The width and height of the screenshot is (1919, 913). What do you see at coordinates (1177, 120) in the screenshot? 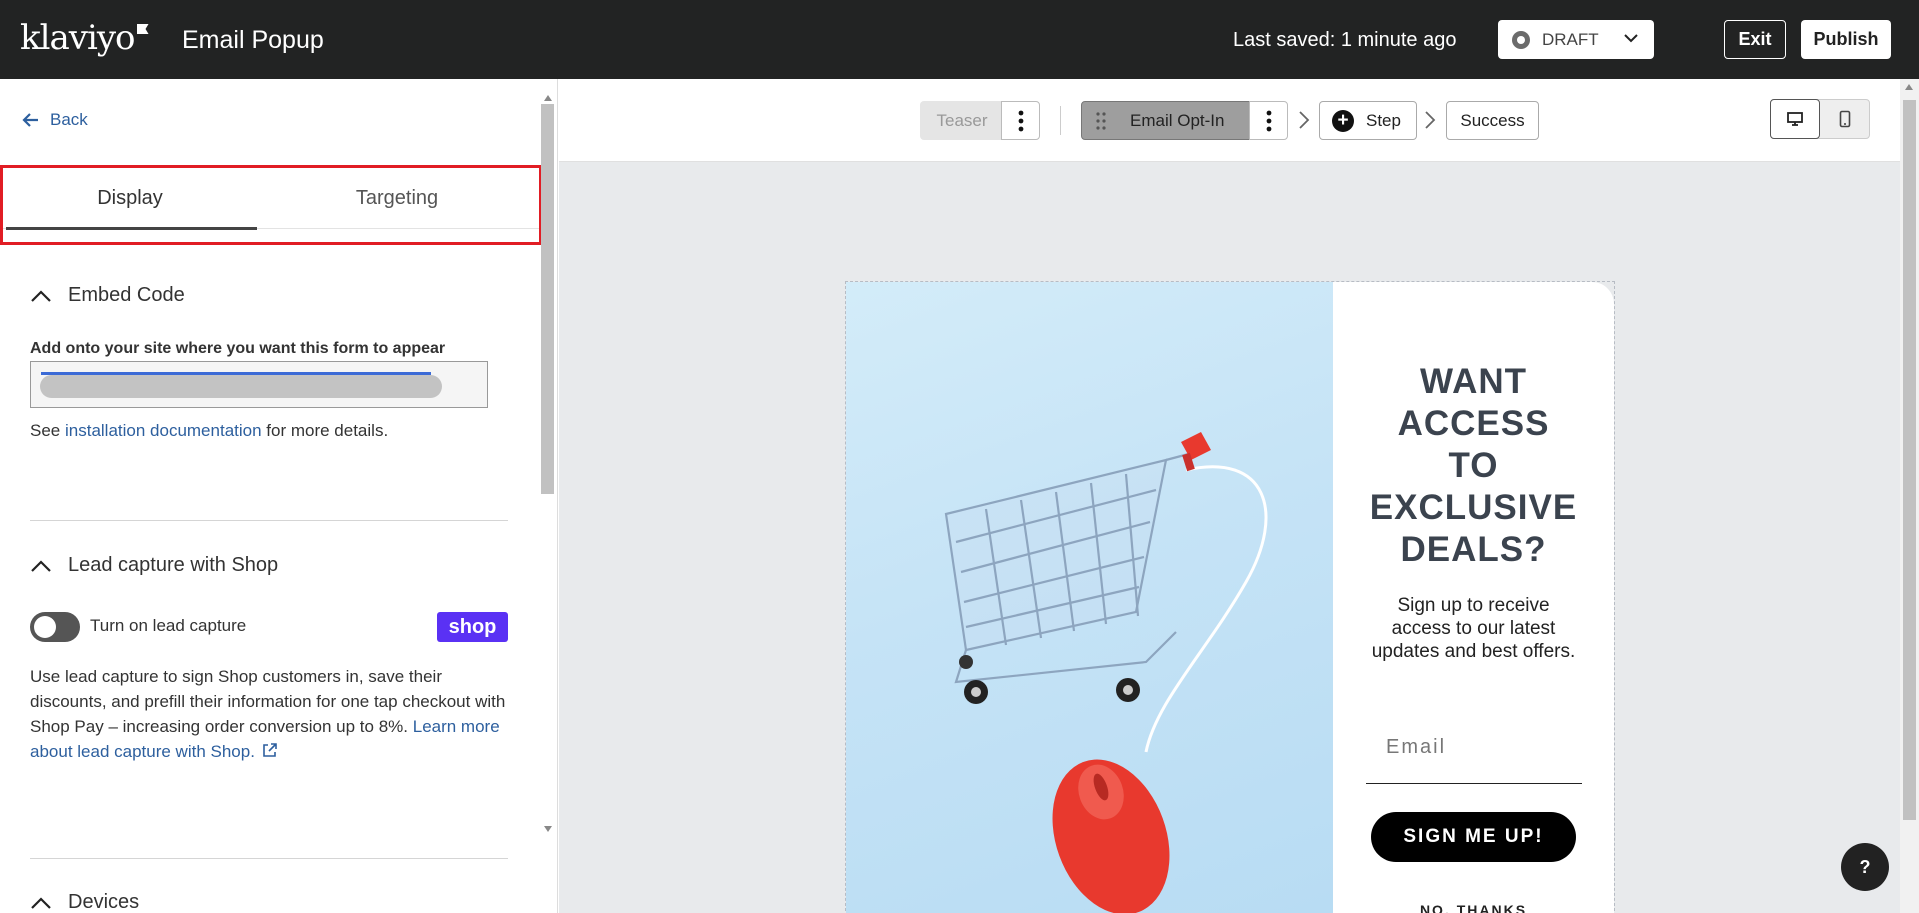
I see `step-label: Email Opt-In` at bounding box center [1177, 120].